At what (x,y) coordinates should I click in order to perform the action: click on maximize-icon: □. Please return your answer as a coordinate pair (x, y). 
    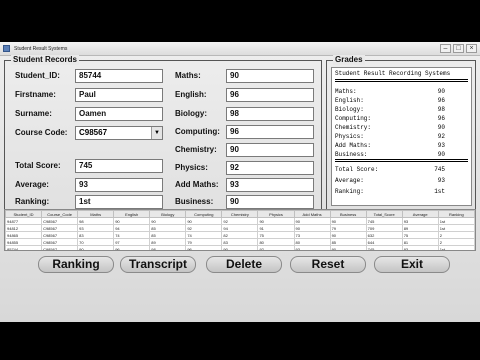
    Looking at the image, I should click on (458, 48).